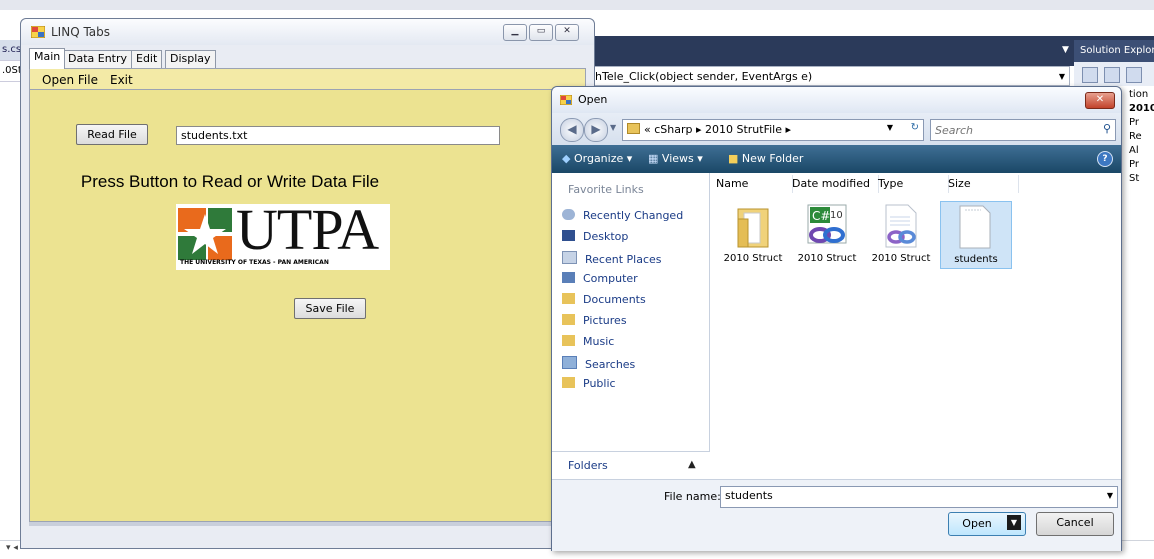 The height and width of the screenshot is (559, 1154). I want to click on ide-editor-header: ▼, so click(862, 51).